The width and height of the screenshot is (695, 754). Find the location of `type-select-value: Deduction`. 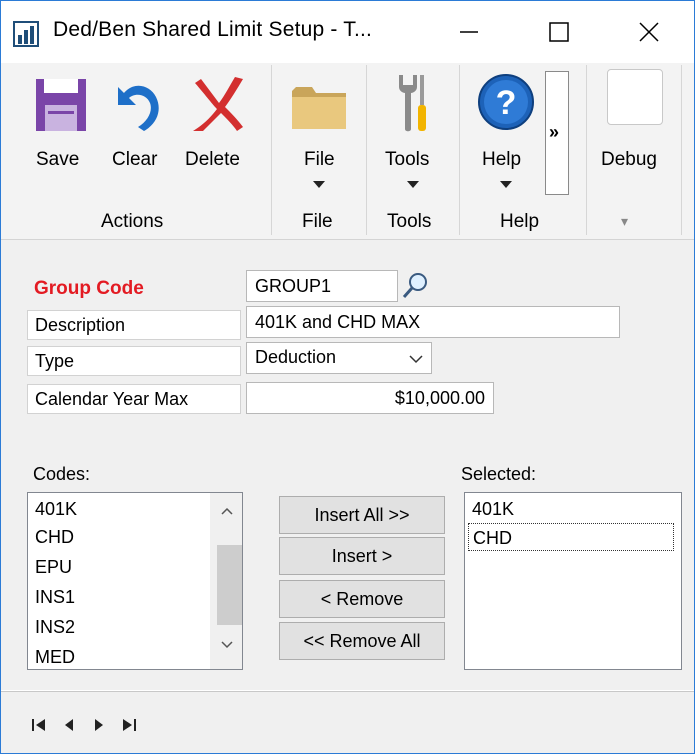

type-select-value: Deduction is located at coordinates (296, 357).